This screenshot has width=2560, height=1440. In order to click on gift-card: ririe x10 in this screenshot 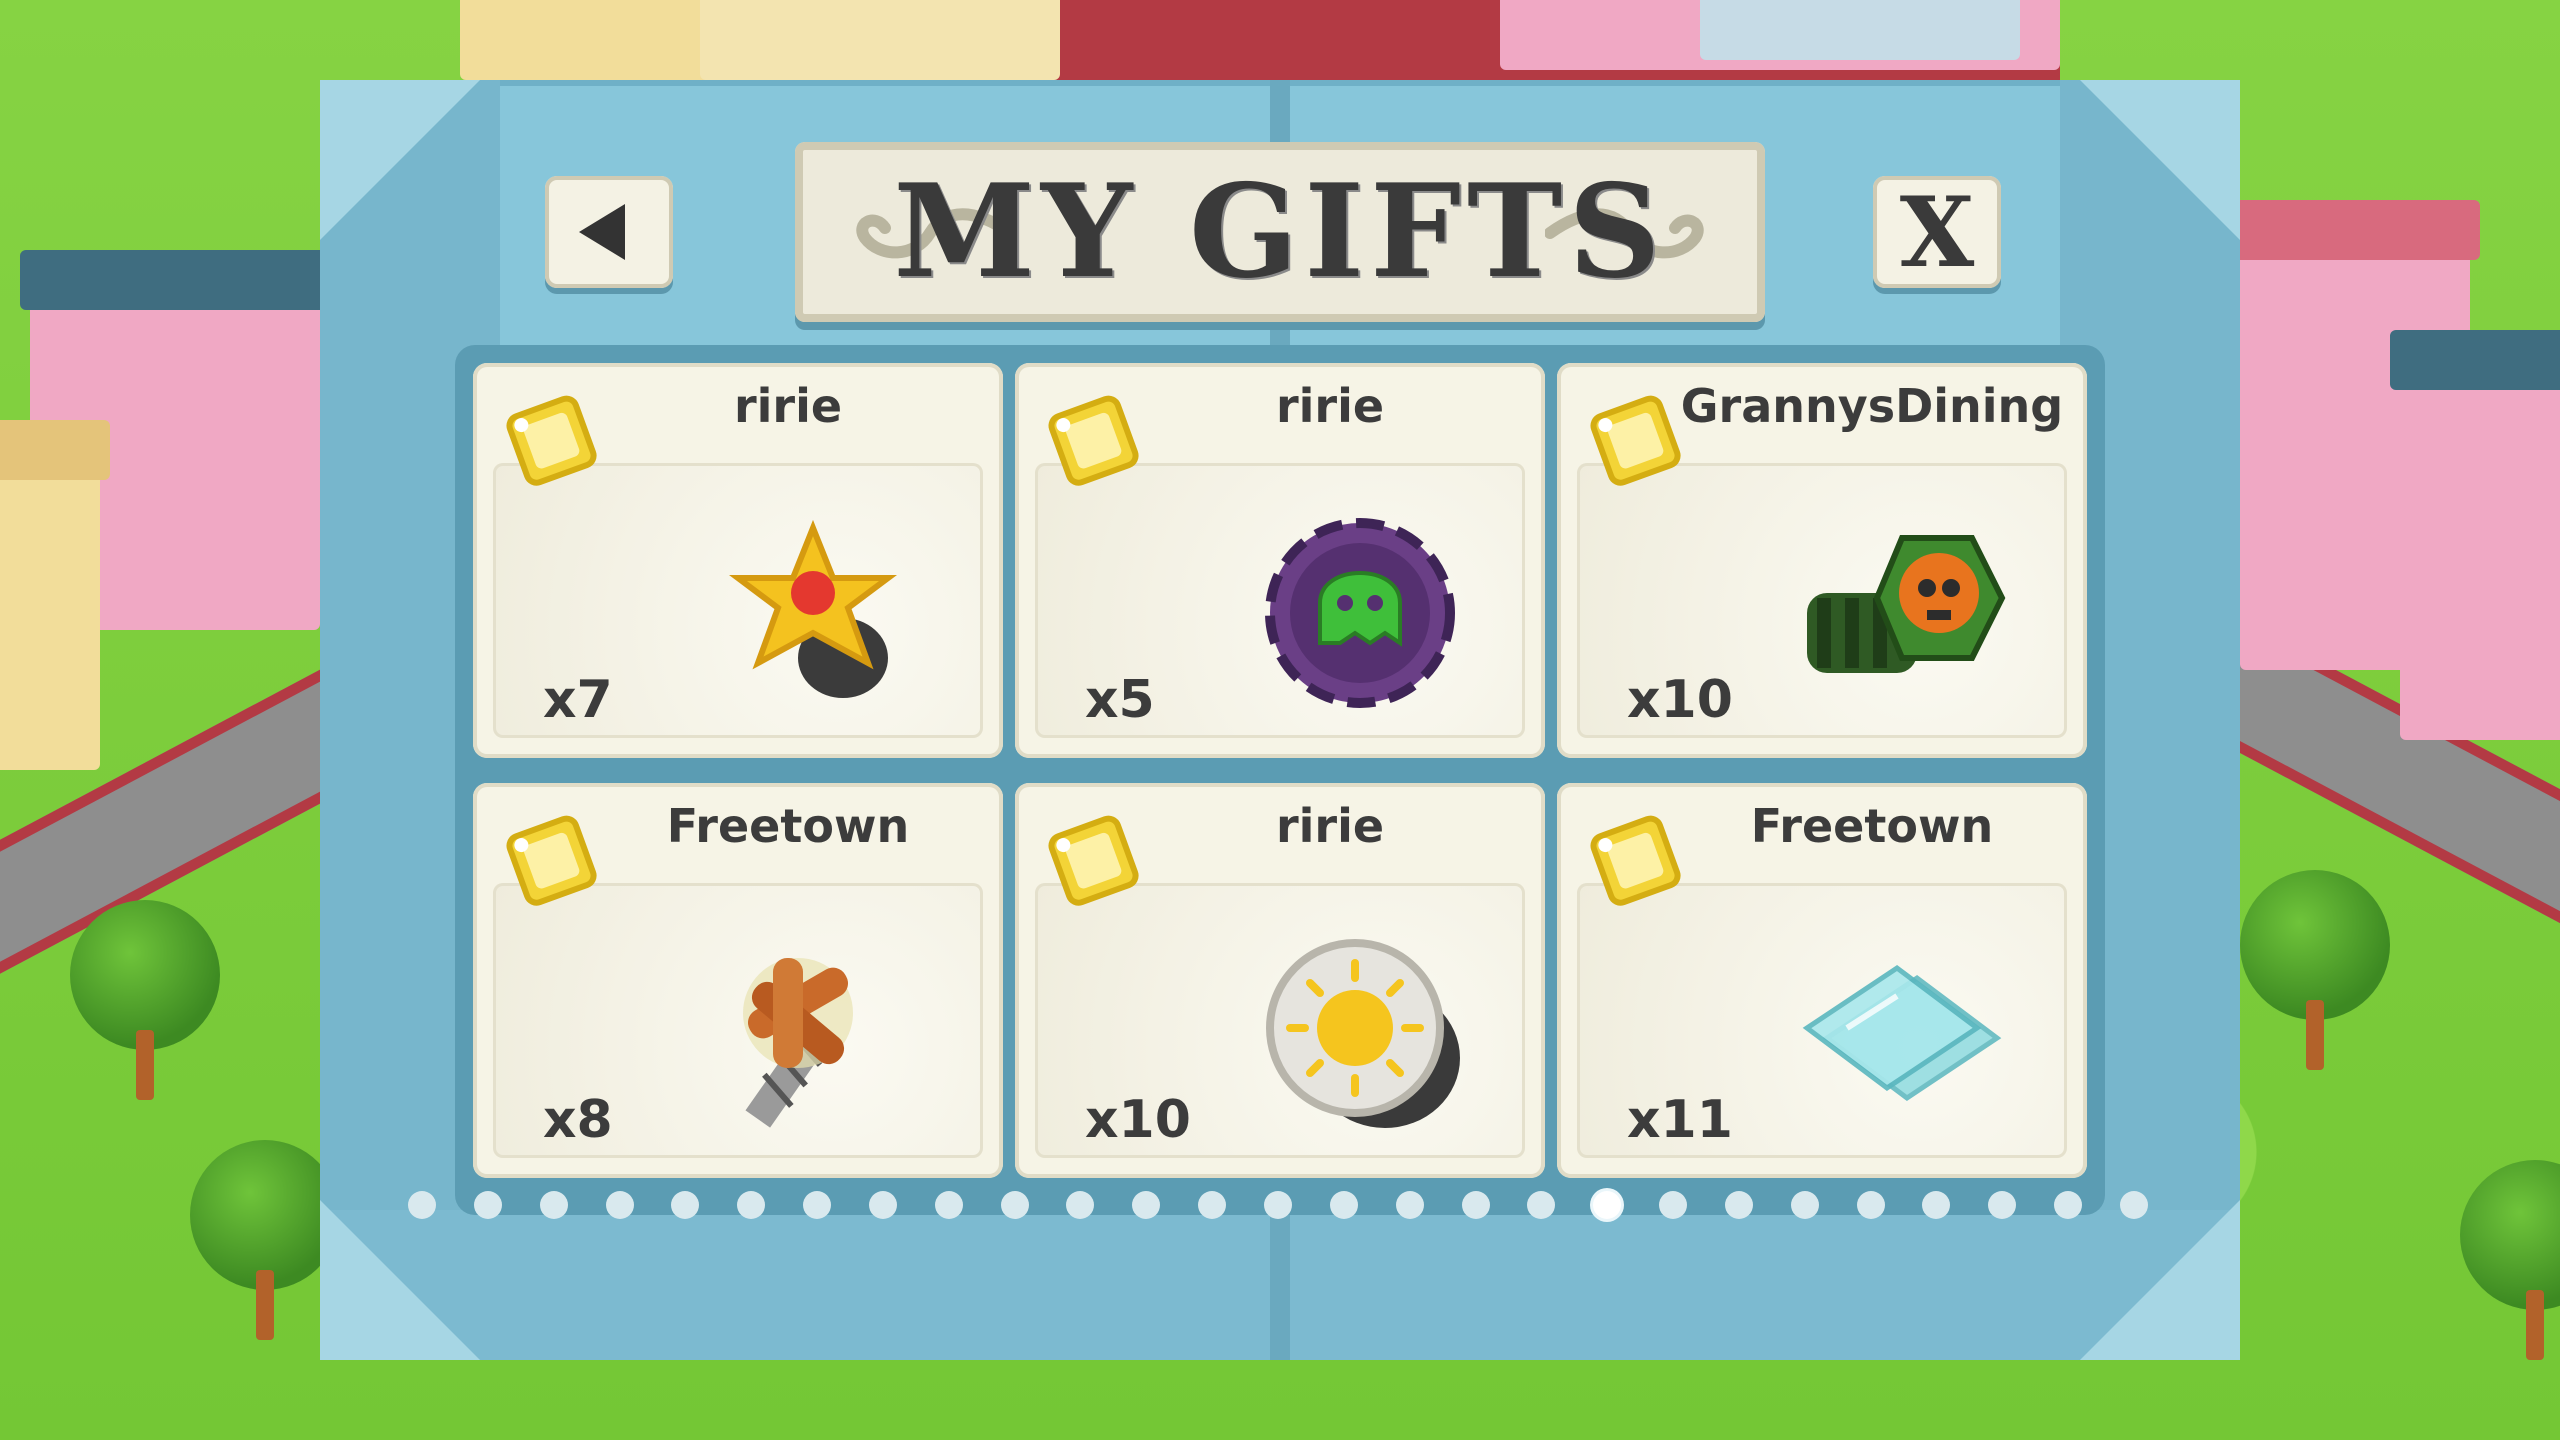, I will do `click(1280, 980)`.